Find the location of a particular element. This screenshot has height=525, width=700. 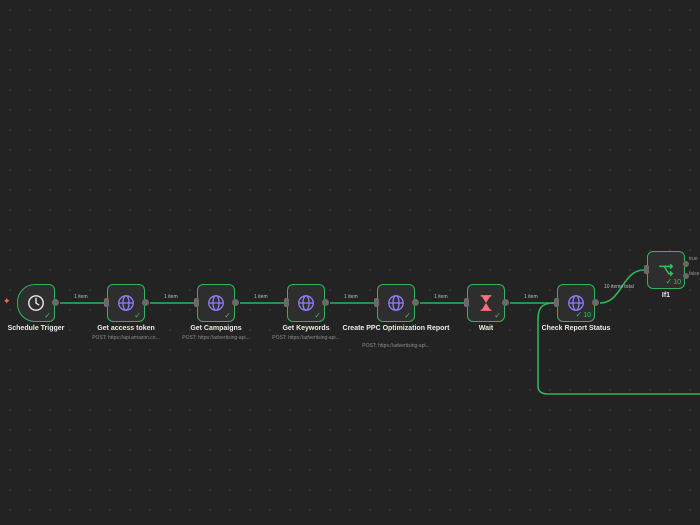

node-create-ppc-report: ✓ is located at coordinates (396, 303).